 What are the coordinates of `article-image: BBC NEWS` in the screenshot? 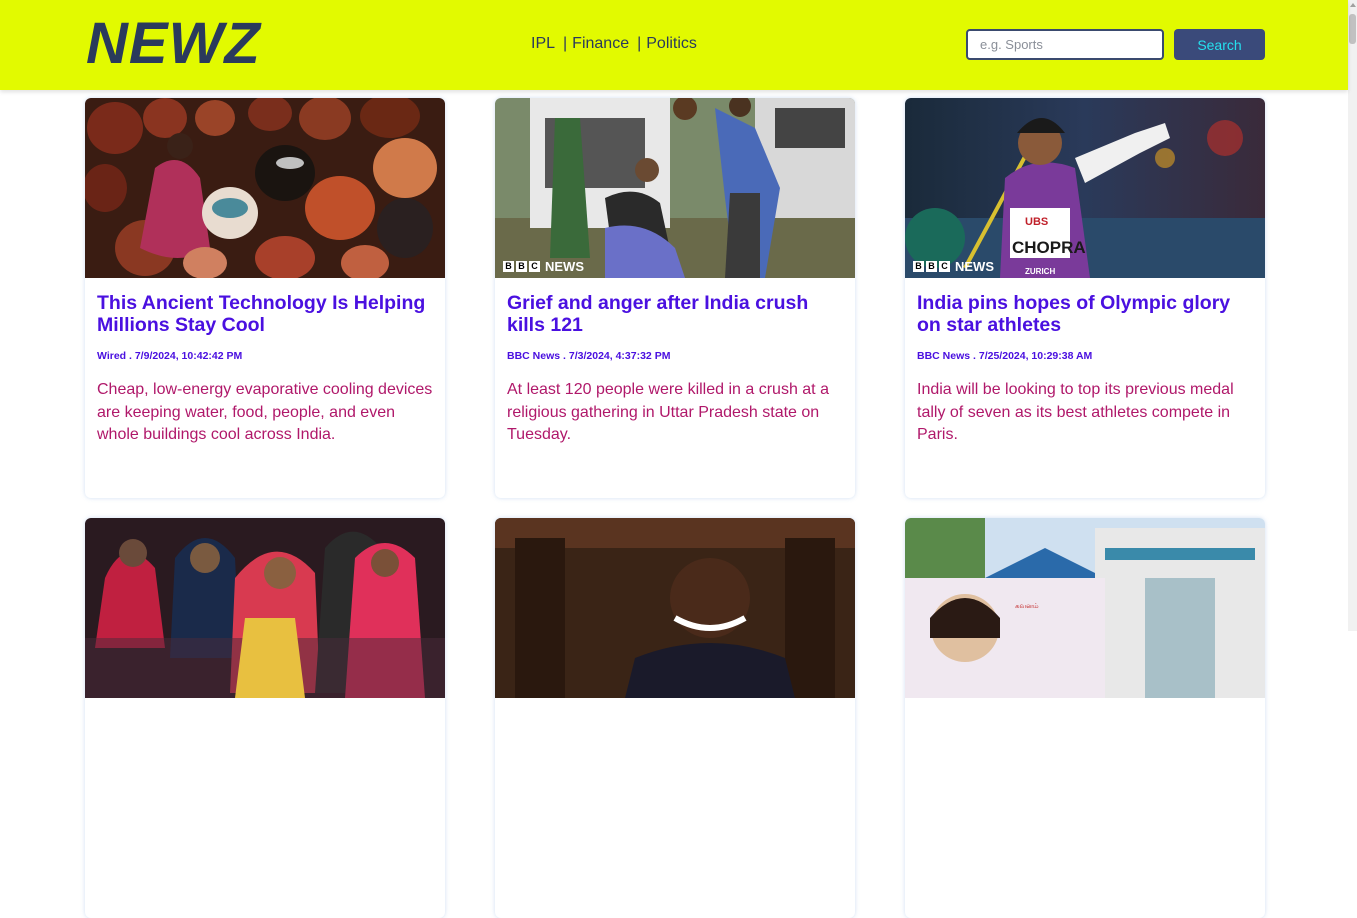 It's located at (675, 188).